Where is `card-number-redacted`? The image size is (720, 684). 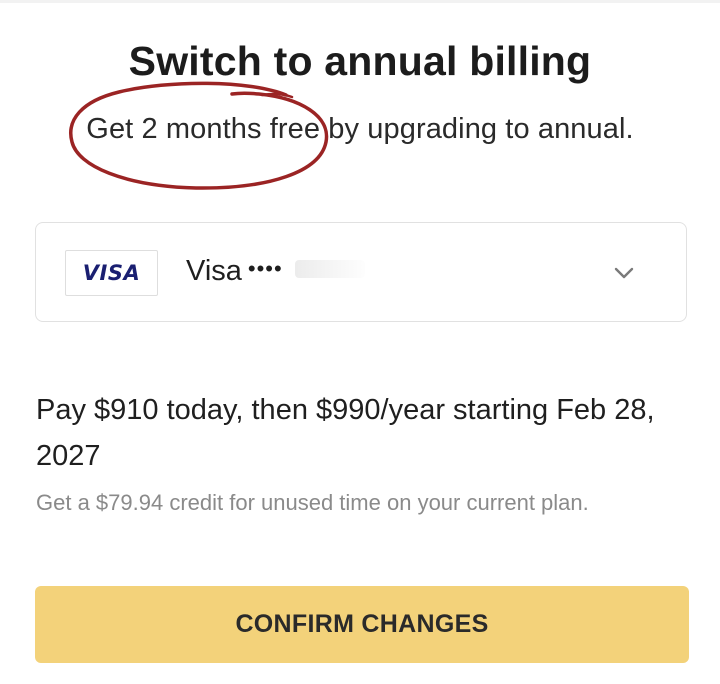 card-number-redacted is located at coordinates (329, 269).